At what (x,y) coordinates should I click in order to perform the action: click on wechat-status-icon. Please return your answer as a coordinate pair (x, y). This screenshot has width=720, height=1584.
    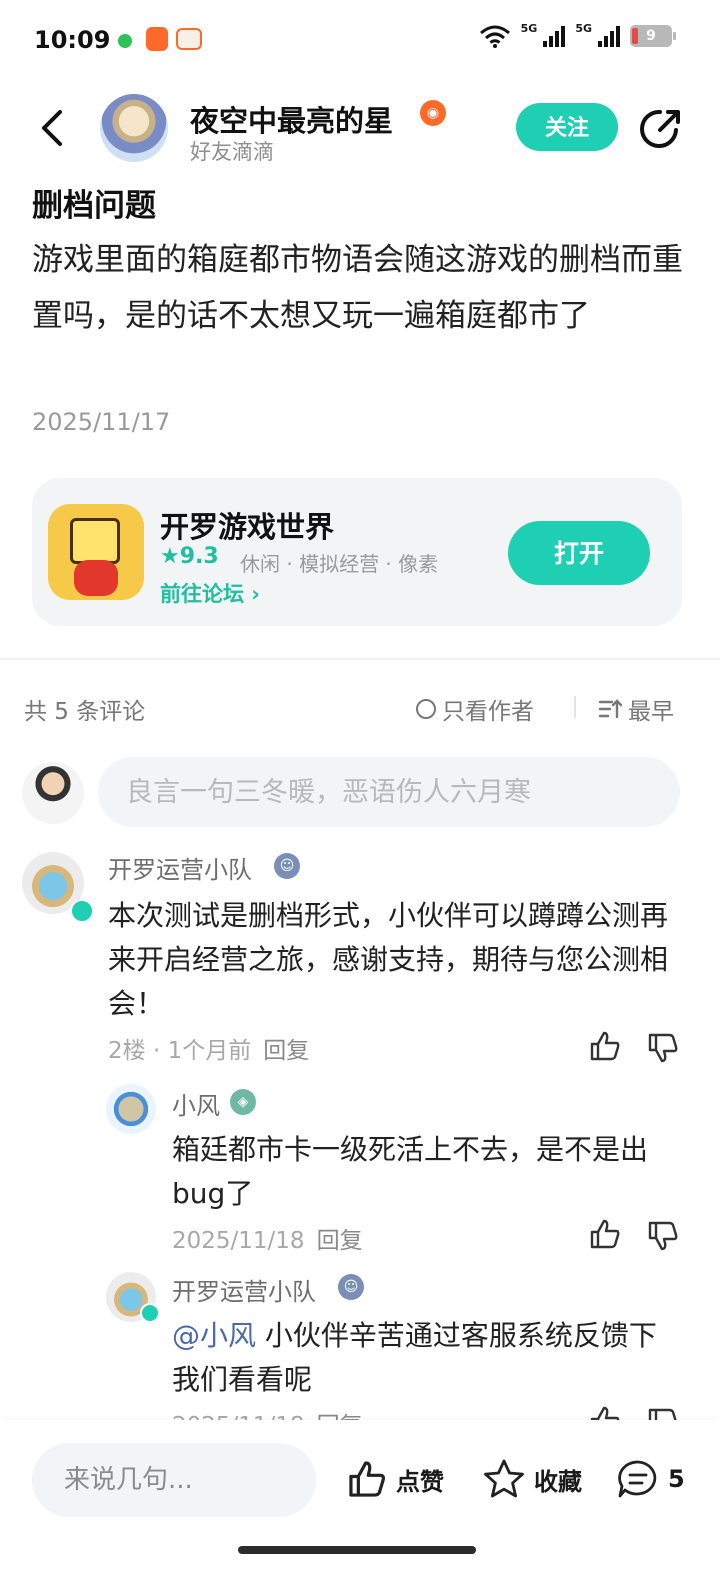
    Looking at the image, I should click on (125, 41).